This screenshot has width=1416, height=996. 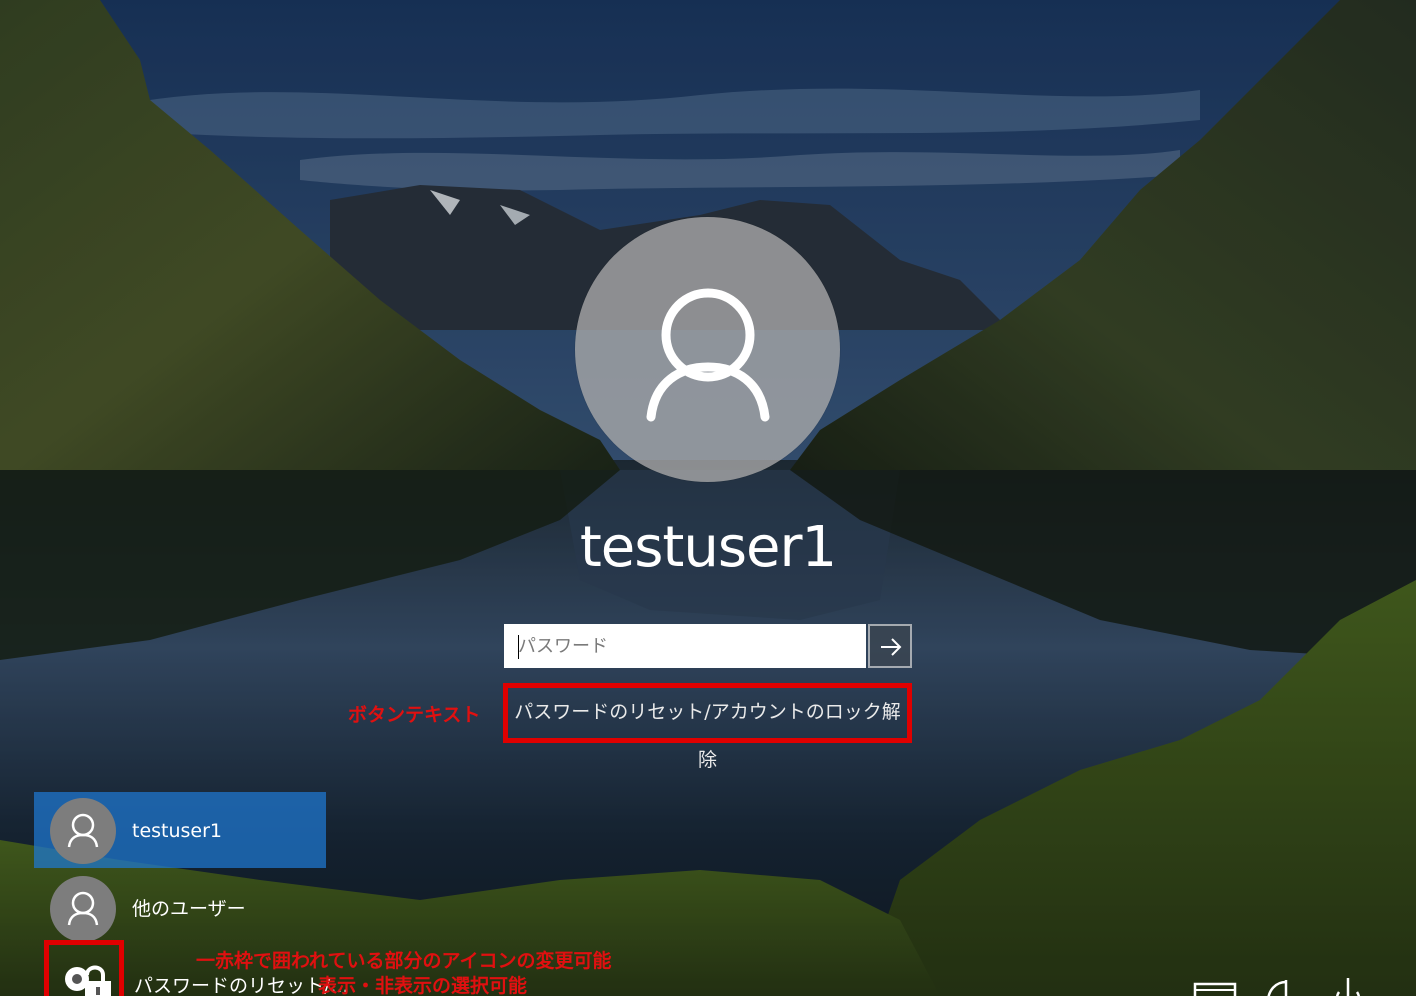 What do you see at coordinates (708, 547) in the screenshot?
I see `username-label: testuser1` at bounding box center [708, 547].